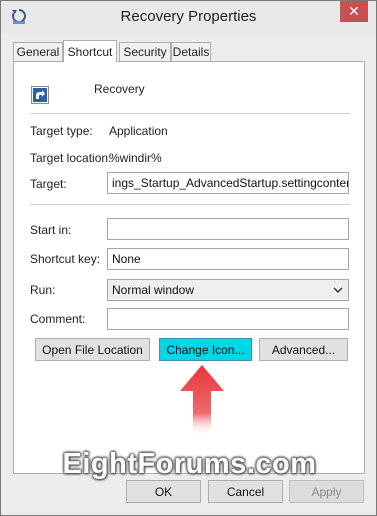 The height and width of the screenshot is (516, 377). What do you see at coordinates (153, 290) in the screenshot?
I see `run-select-value: Normal window` at bounding box center [153, 290].